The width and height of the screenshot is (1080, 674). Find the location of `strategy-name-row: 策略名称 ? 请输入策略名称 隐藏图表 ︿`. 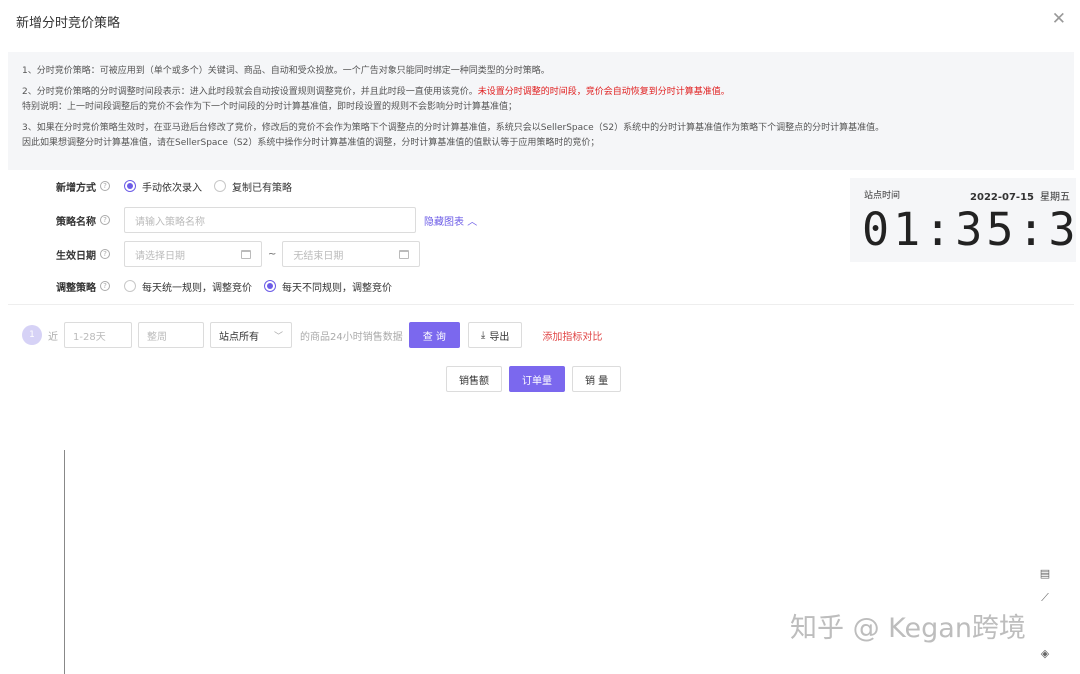

strategy-name-row: 策略名称 ? 请输入策略名称 隐藏图表 ︿ is located at coordinates (253, 220).